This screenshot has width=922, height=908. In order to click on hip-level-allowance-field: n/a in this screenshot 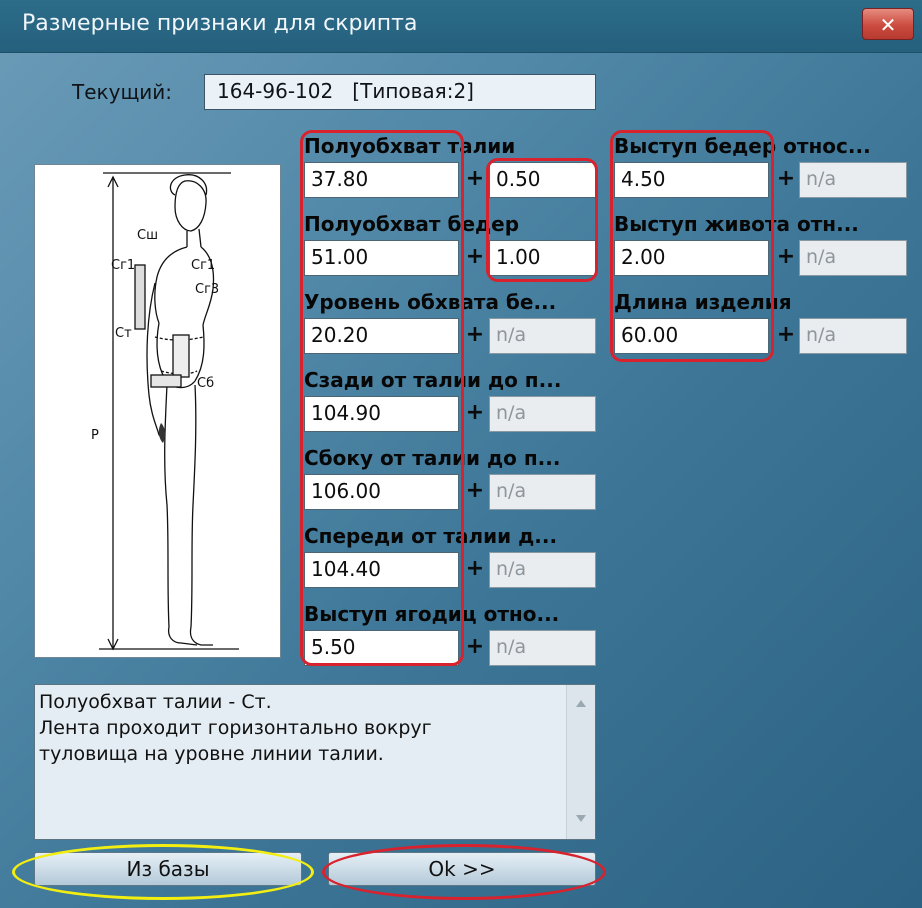, I will do `click(542, 336)`.